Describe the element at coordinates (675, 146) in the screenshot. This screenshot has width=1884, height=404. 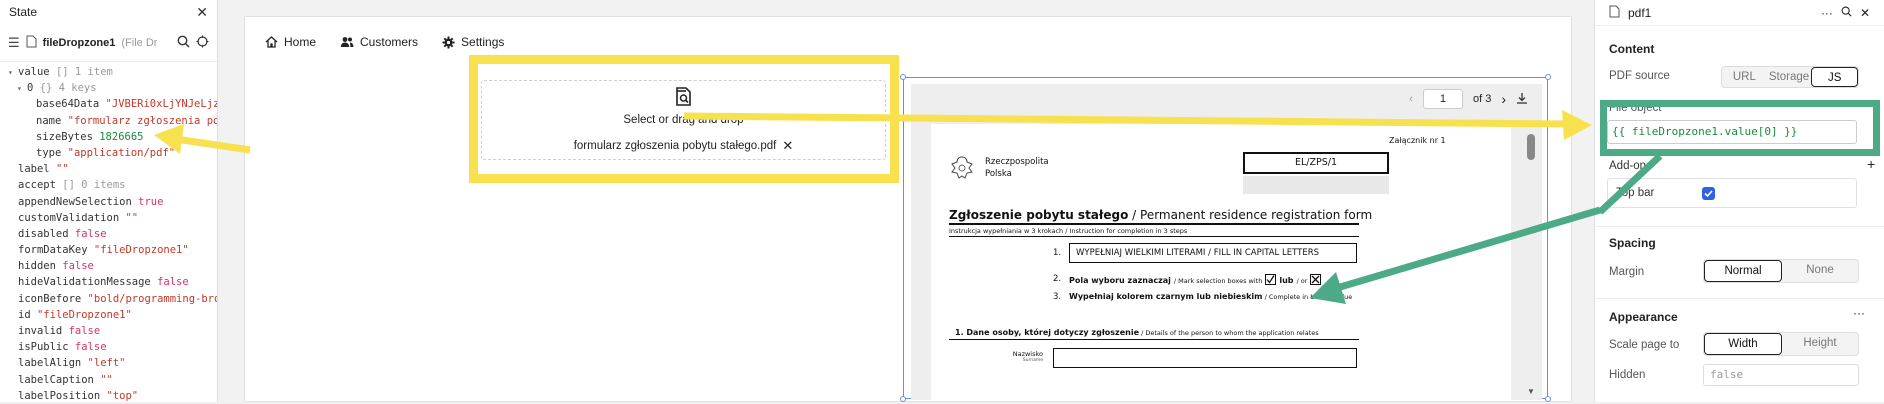
I see `dropzone-file-name: formularz zgłoszenia pobytu stałego.pdf` at that location.